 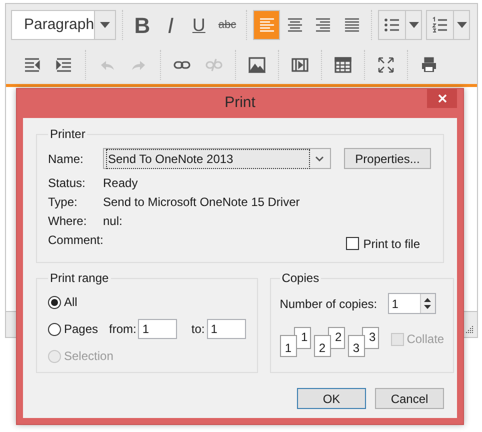 What do you see at coordinates (227, 25) in the screenshot?
I see `strike-button: abc` at bounding box center [227, 25].